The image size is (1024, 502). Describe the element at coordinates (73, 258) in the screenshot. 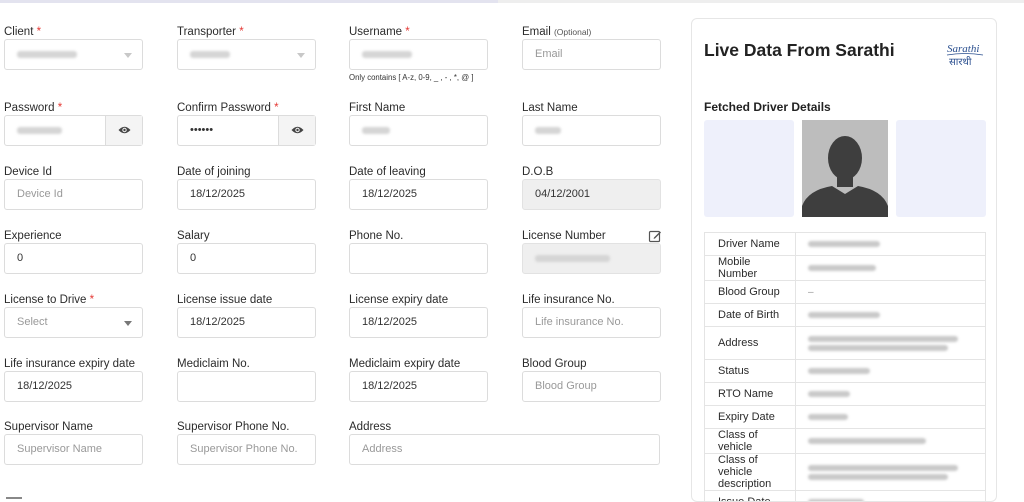

I see `experience-input: 0` at that location.